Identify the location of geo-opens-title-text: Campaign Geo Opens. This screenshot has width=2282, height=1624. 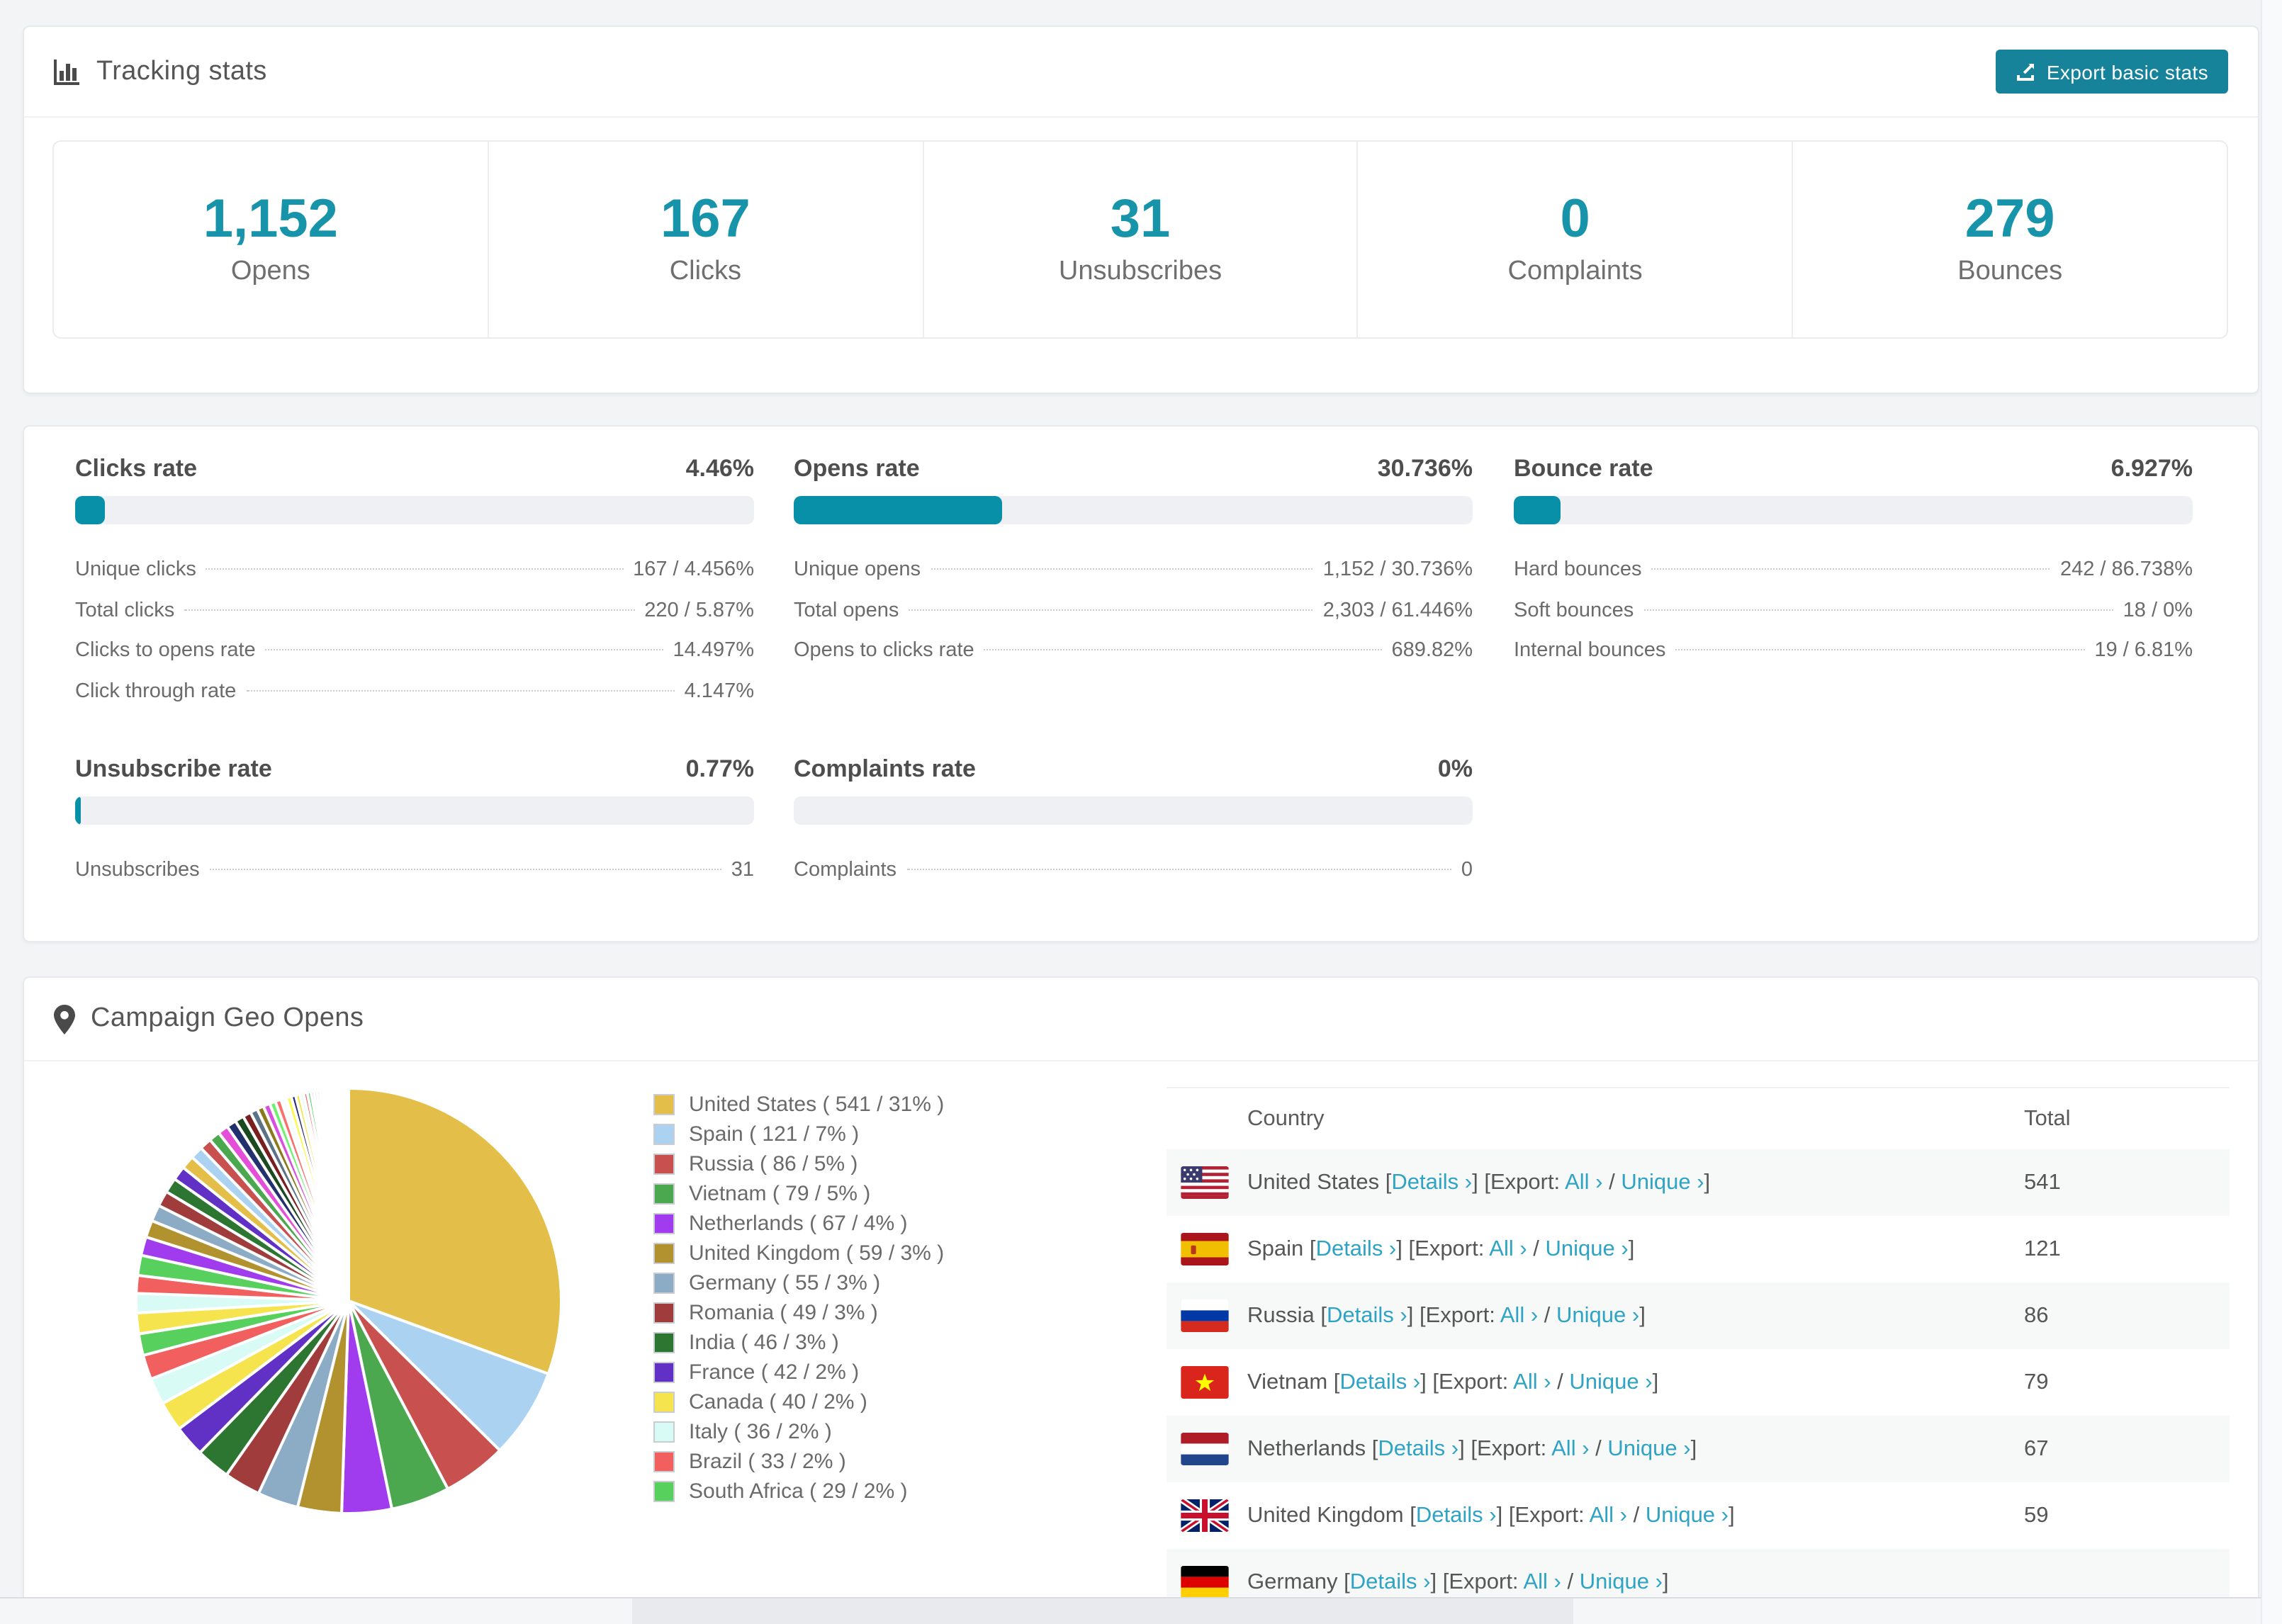
(228, 1018).